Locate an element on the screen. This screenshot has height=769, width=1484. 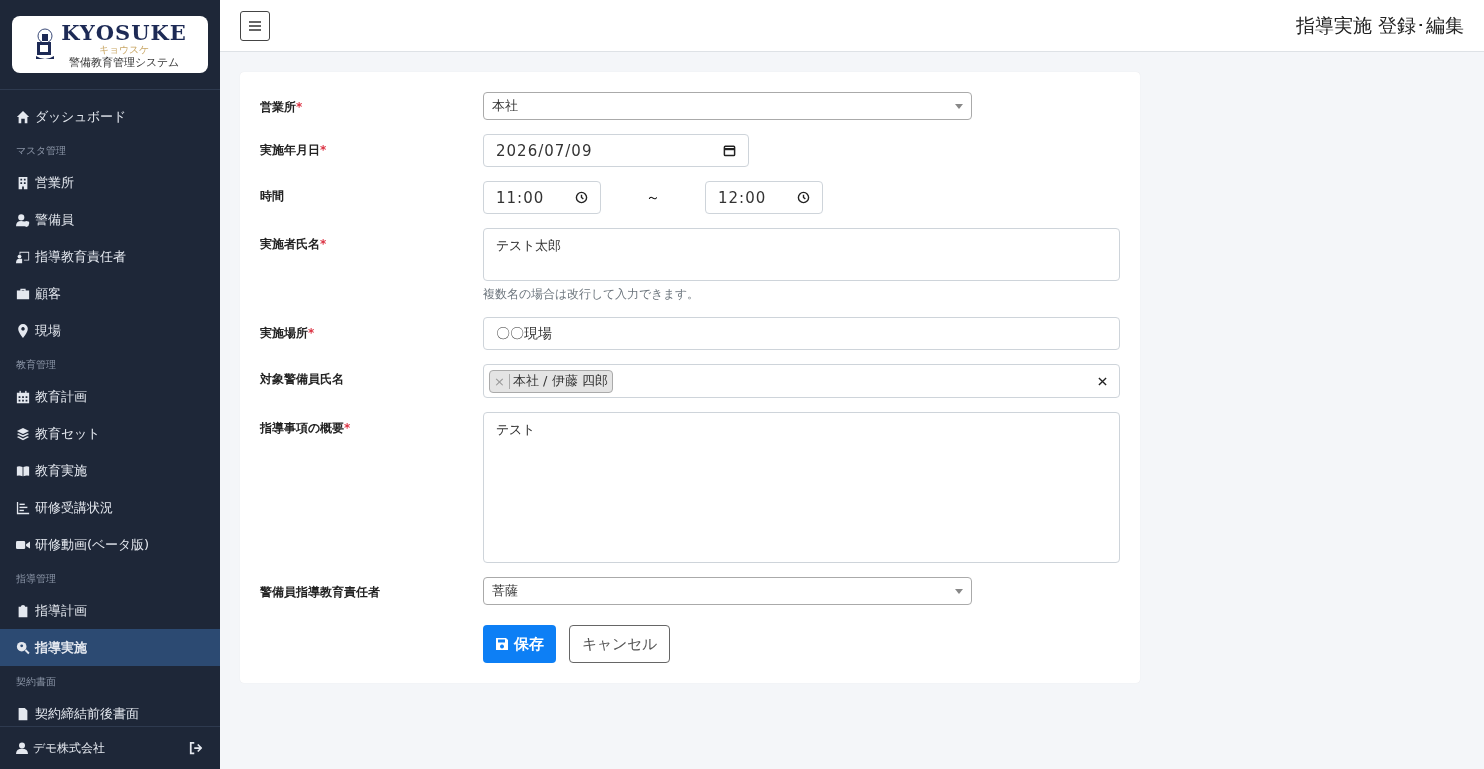
menu-button is located at coordinates (255, 25).